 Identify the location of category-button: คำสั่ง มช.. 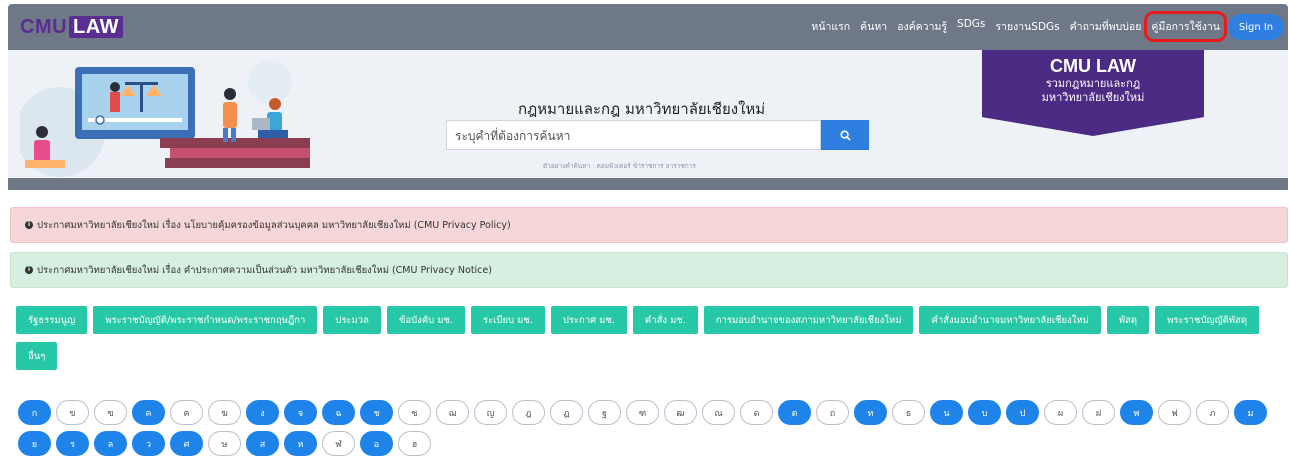
(665, 320).